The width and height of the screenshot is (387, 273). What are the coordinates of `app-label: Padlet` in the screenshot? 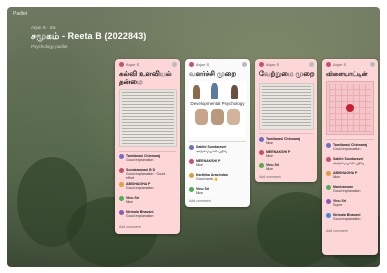 It's located at (20, 14).